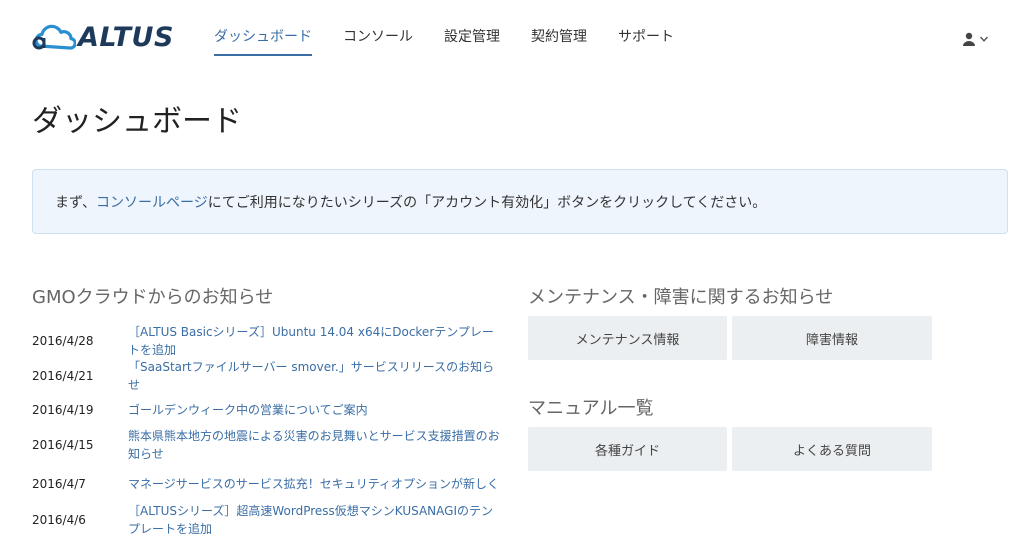 This screenshot has height=559, width=1024. Describe the element at coordinates (472, 41) in the screenshot. I see `nav-settings: 設定管理` at that location.